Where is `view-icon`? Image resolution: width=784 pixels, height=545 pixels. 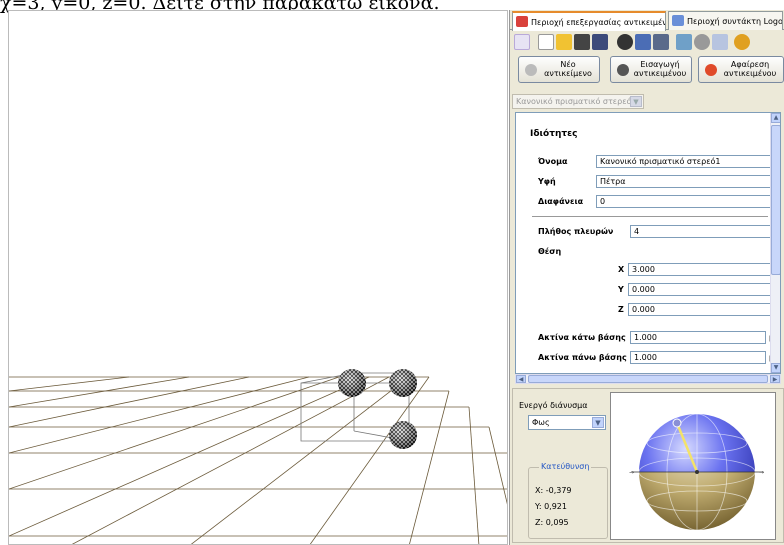
view-icon is located at coordinates (661, 42).